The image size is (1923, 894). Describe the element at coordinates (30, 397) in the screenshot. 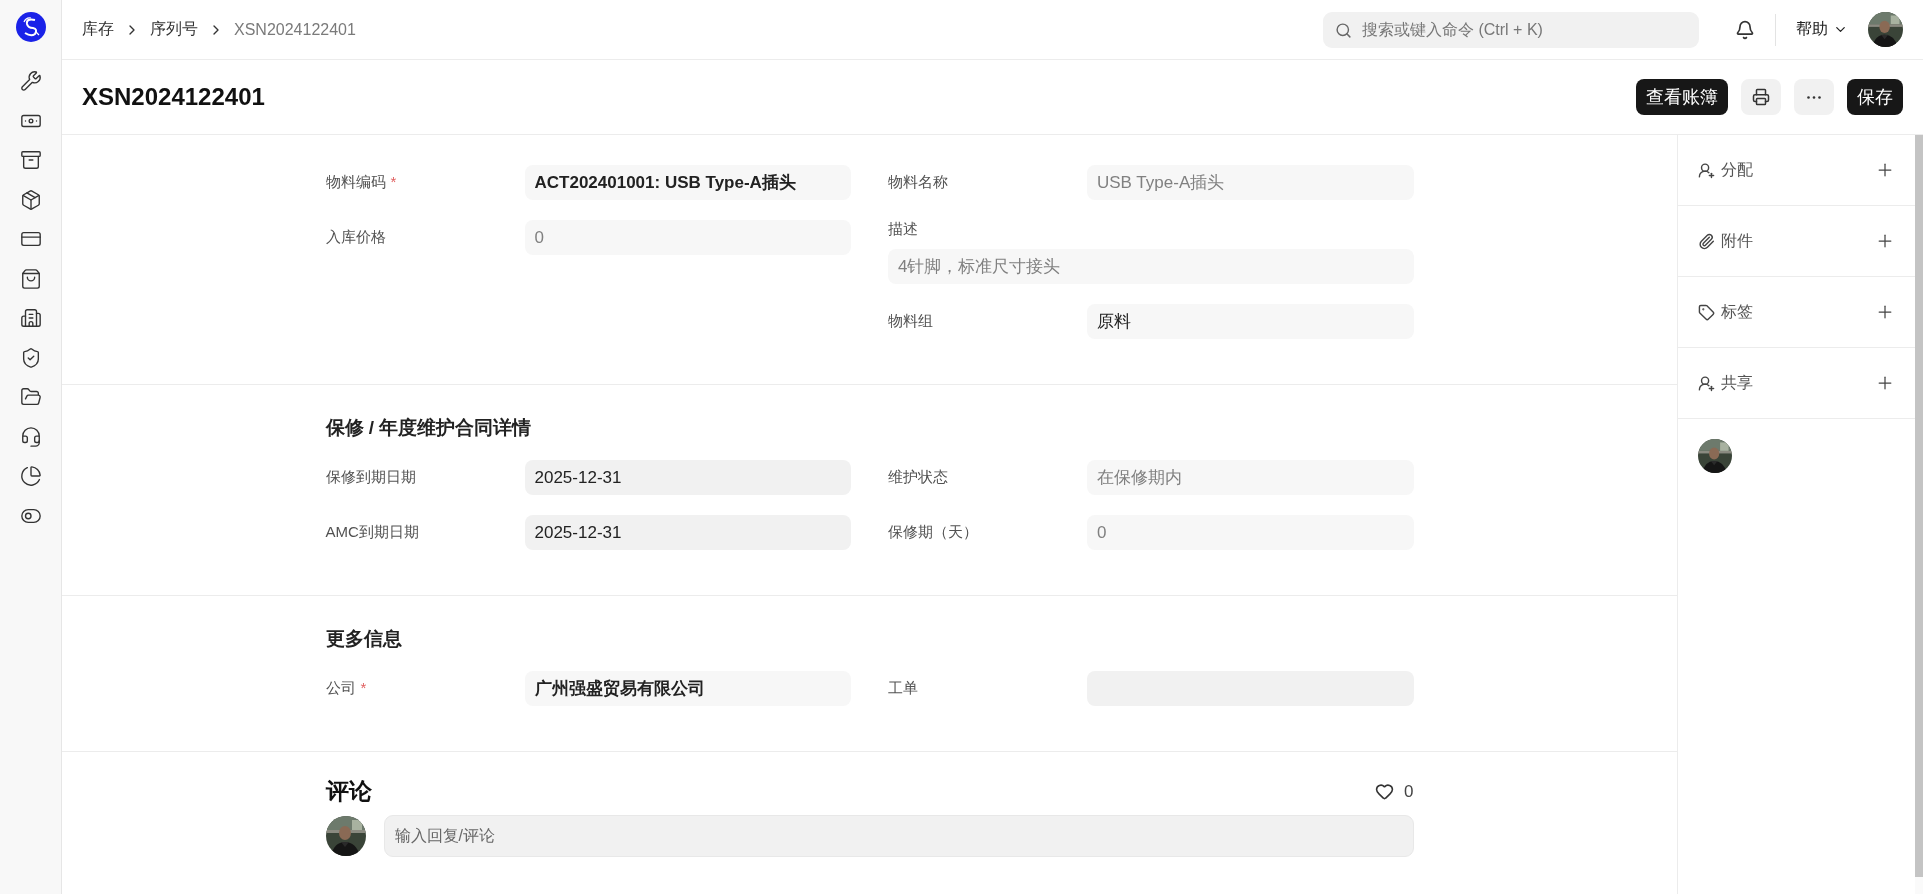

I see `folder-icon` at that location.